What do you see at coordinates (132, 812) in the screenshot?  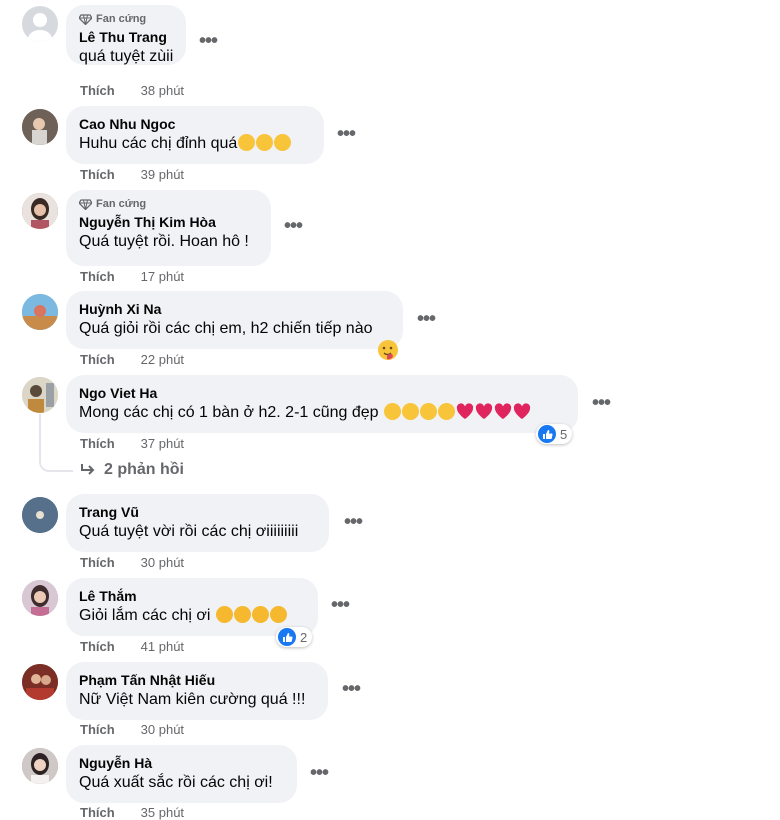 I see `comment-actions: Thích 35 phút` at bounding box center [132, 812].